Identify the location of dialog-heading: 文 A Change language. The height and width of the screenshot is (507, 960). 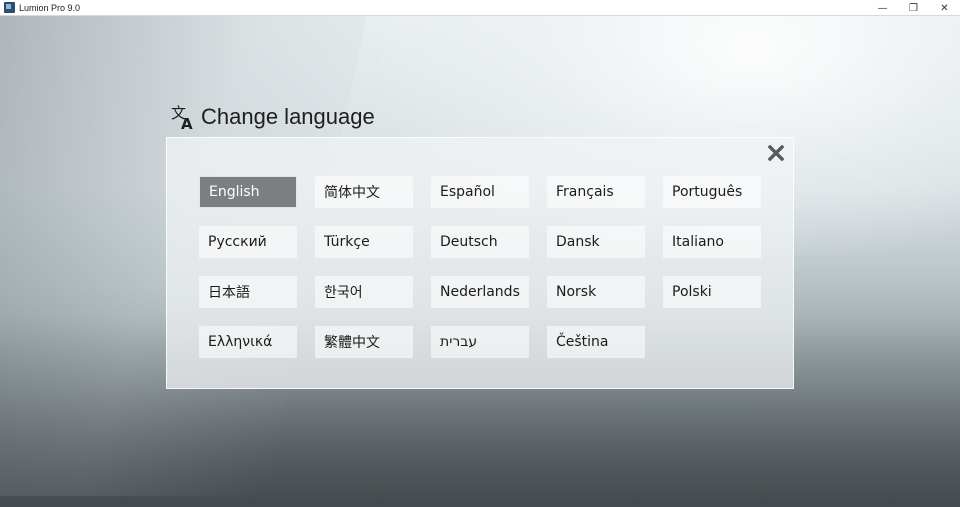
(272, 117).